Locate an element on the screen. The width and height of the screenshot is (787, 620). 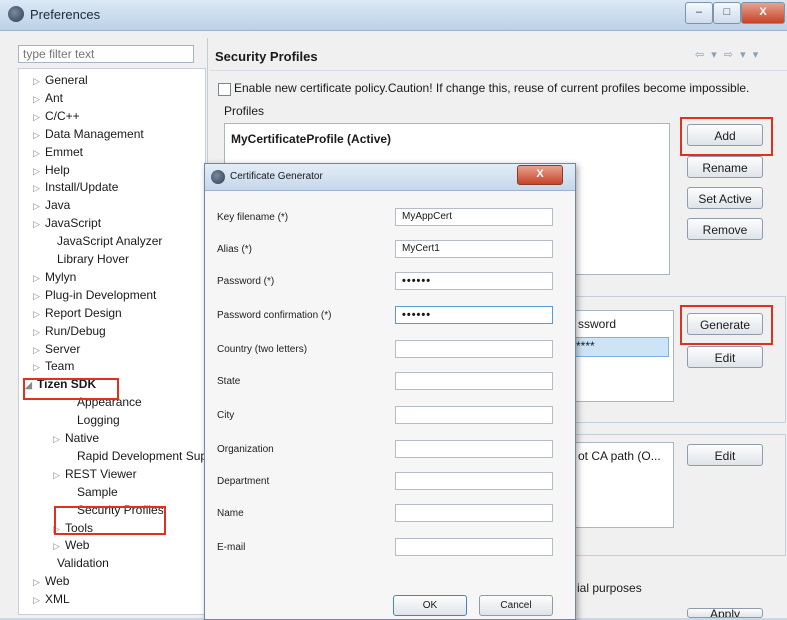
table-cell: **** is located at coordinates (585, 346).